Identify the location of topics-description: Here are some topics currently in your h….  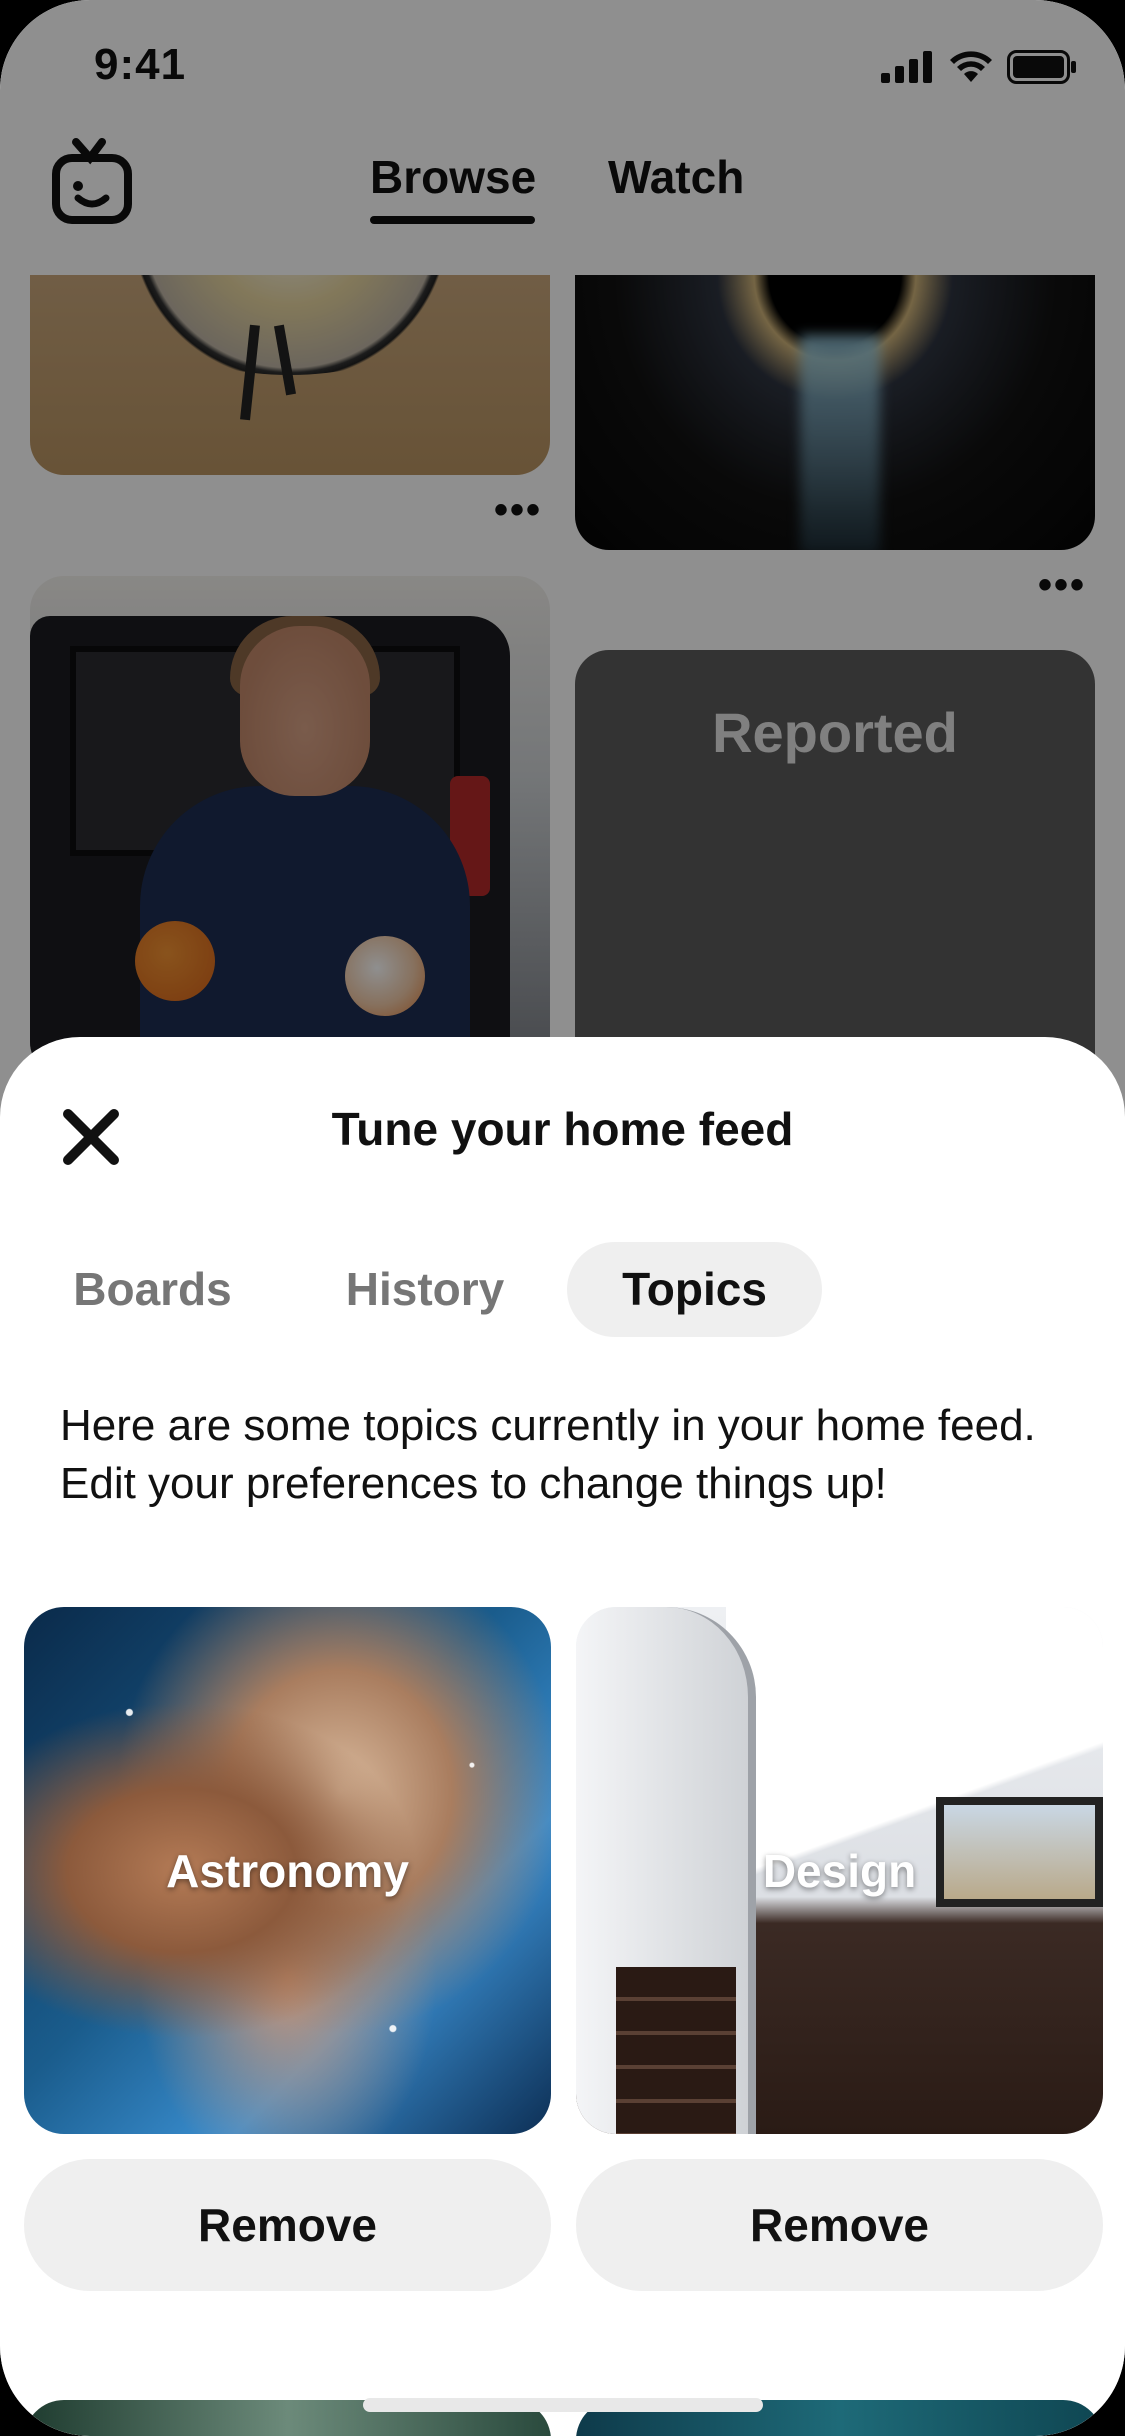
(548, 1454).